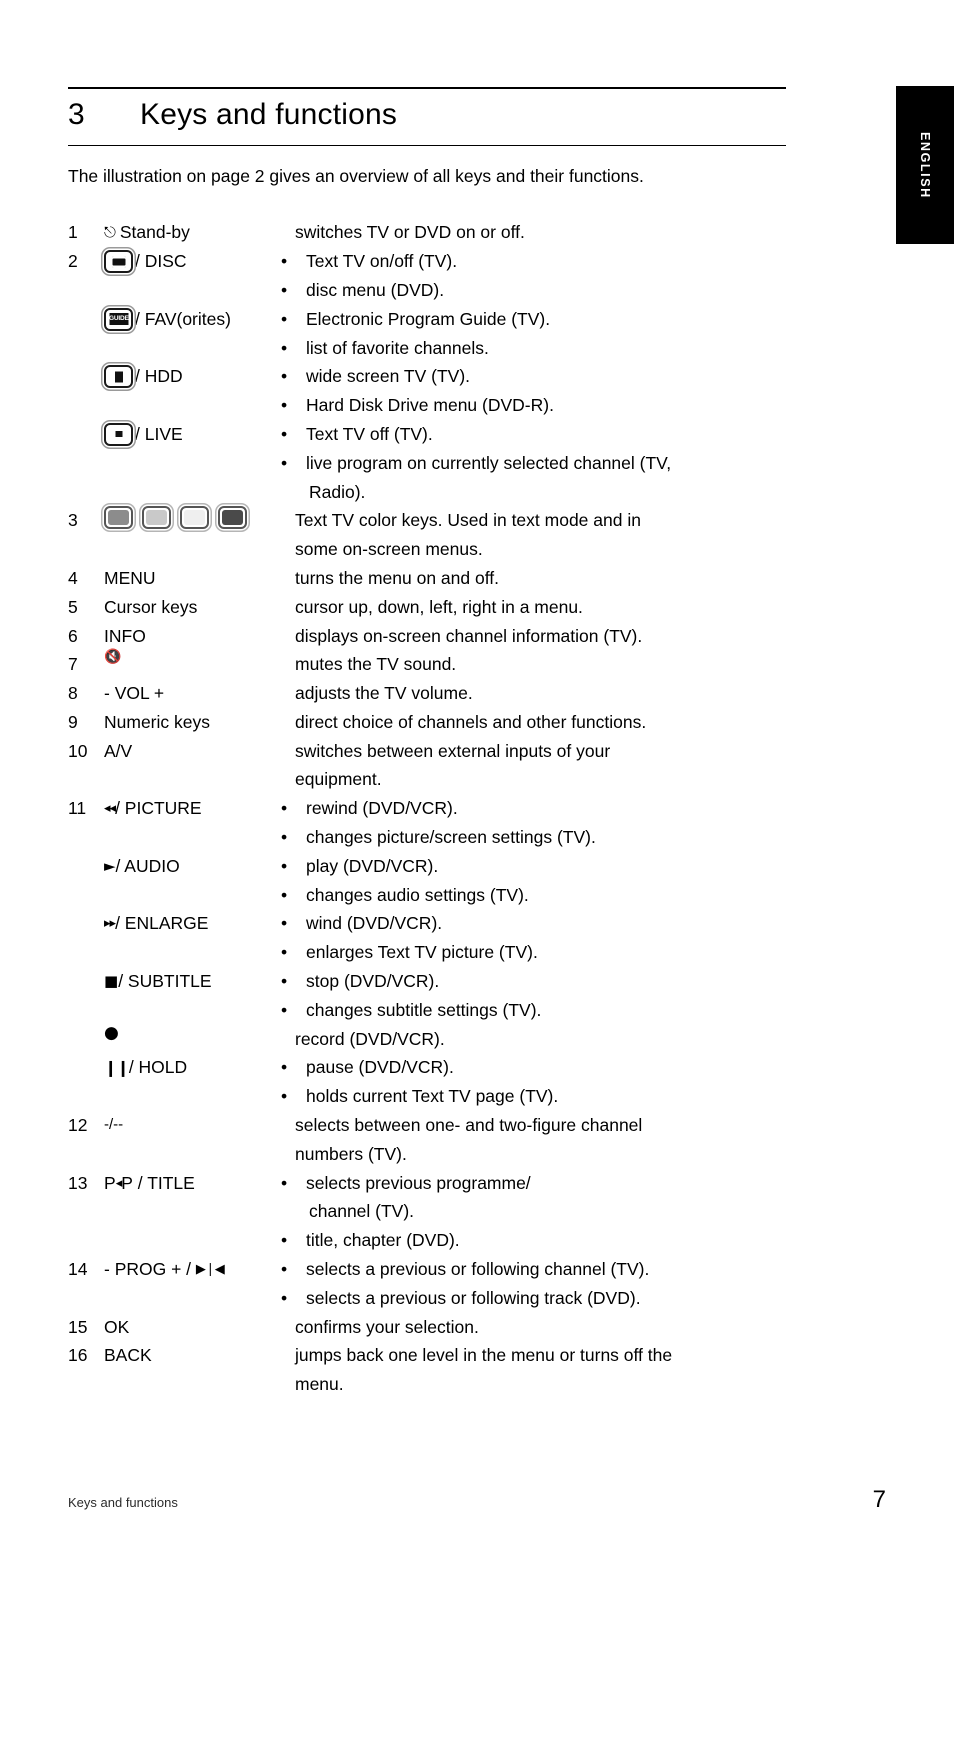 This screenshot has height=1743, width=954. I want to click on key-description-line: title, chapter (DVD)., so click(540, 1240).